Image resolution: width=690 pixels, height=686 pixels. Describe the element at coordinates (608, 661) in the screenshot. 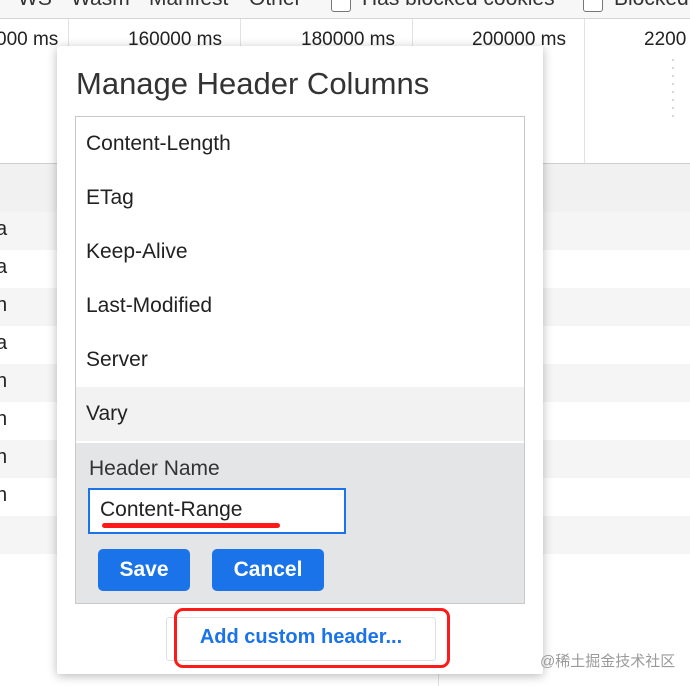

I see `watermark: @稀土掘金技术社区` at that location.